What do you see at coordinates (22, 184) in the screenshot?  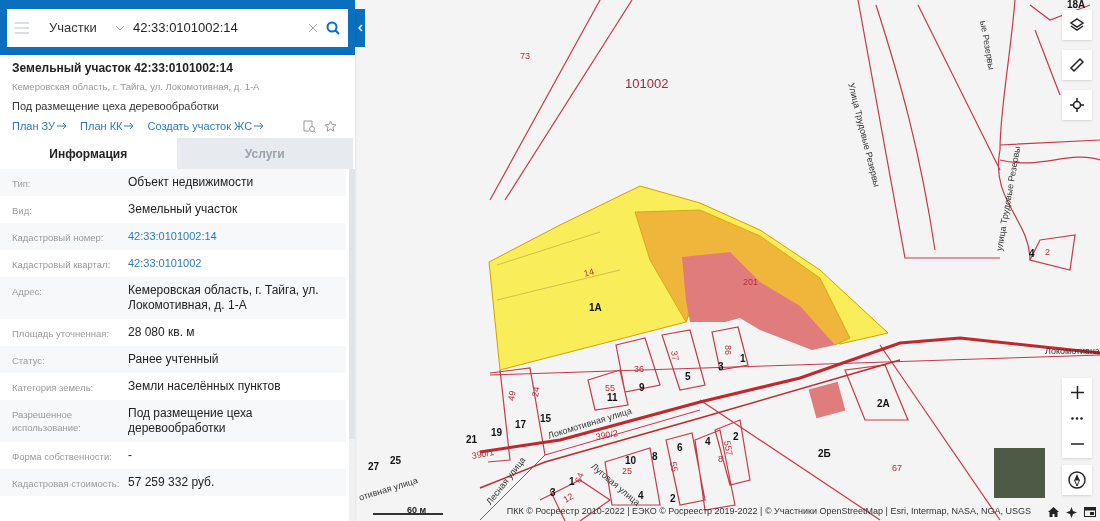 I see `field-label: Тип:` at bounding box center [22, 184].